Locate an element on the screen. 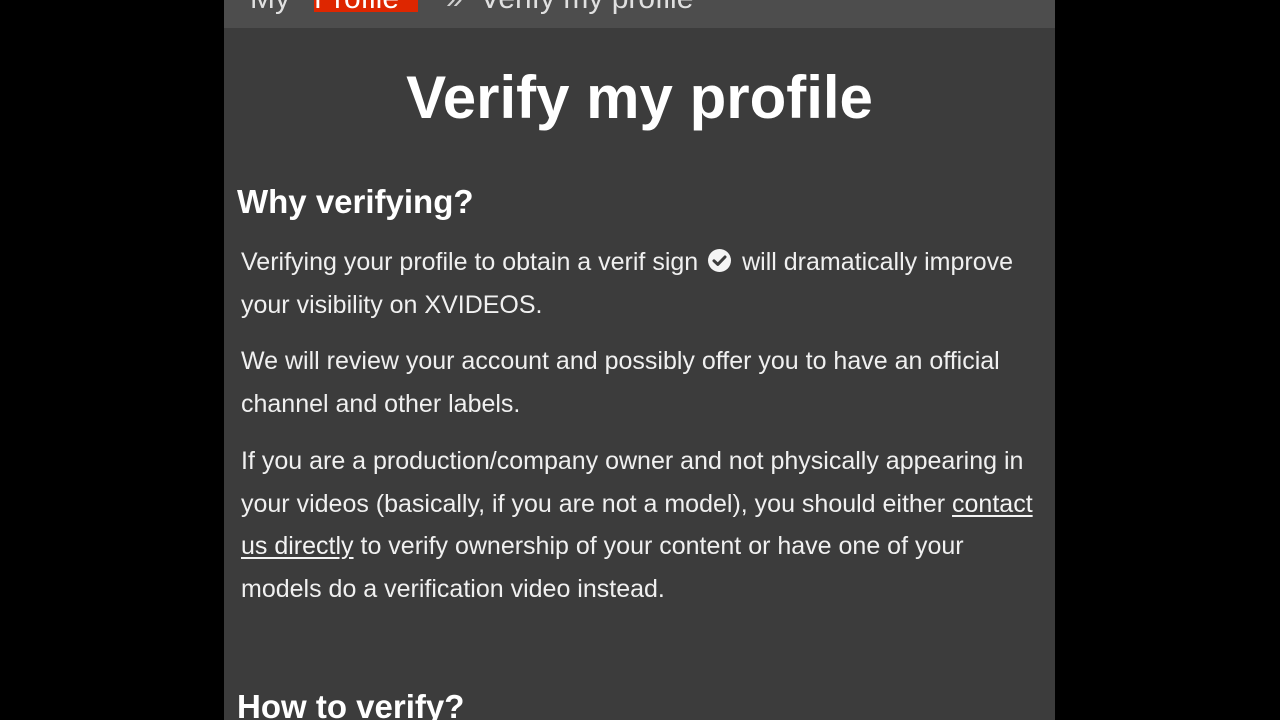 The height and width of the screenshot is (720, 1280). breadcrumb-my: My is located at coordinates (270, 8).